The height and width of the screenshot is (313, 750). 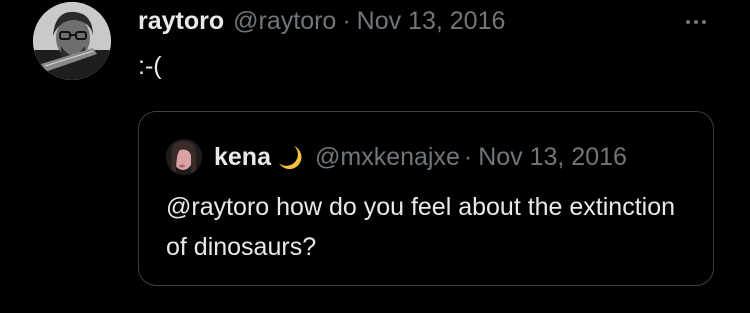 What do you see at coordinates (181, 21) in the screenshot?
I see `author-name: raytoro` at bounding box center [181, 21].